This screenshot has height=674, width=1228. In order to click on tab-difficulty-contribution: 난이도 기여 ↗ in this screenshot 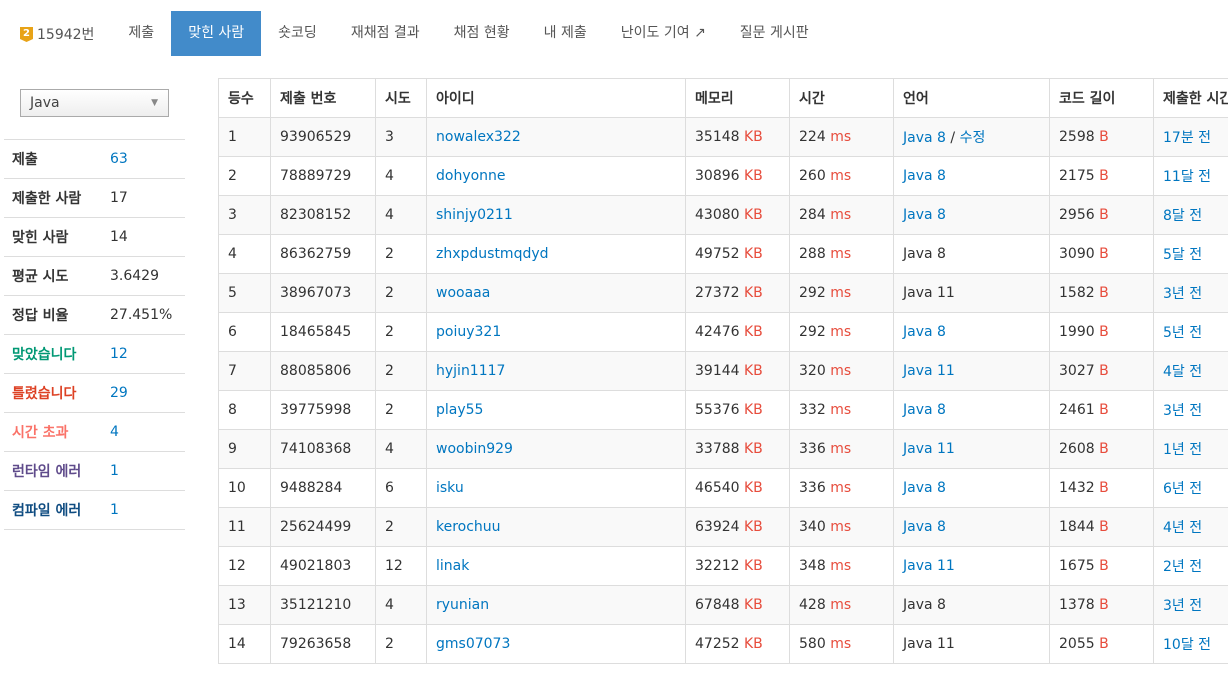, I will do `click(663, 33)`.